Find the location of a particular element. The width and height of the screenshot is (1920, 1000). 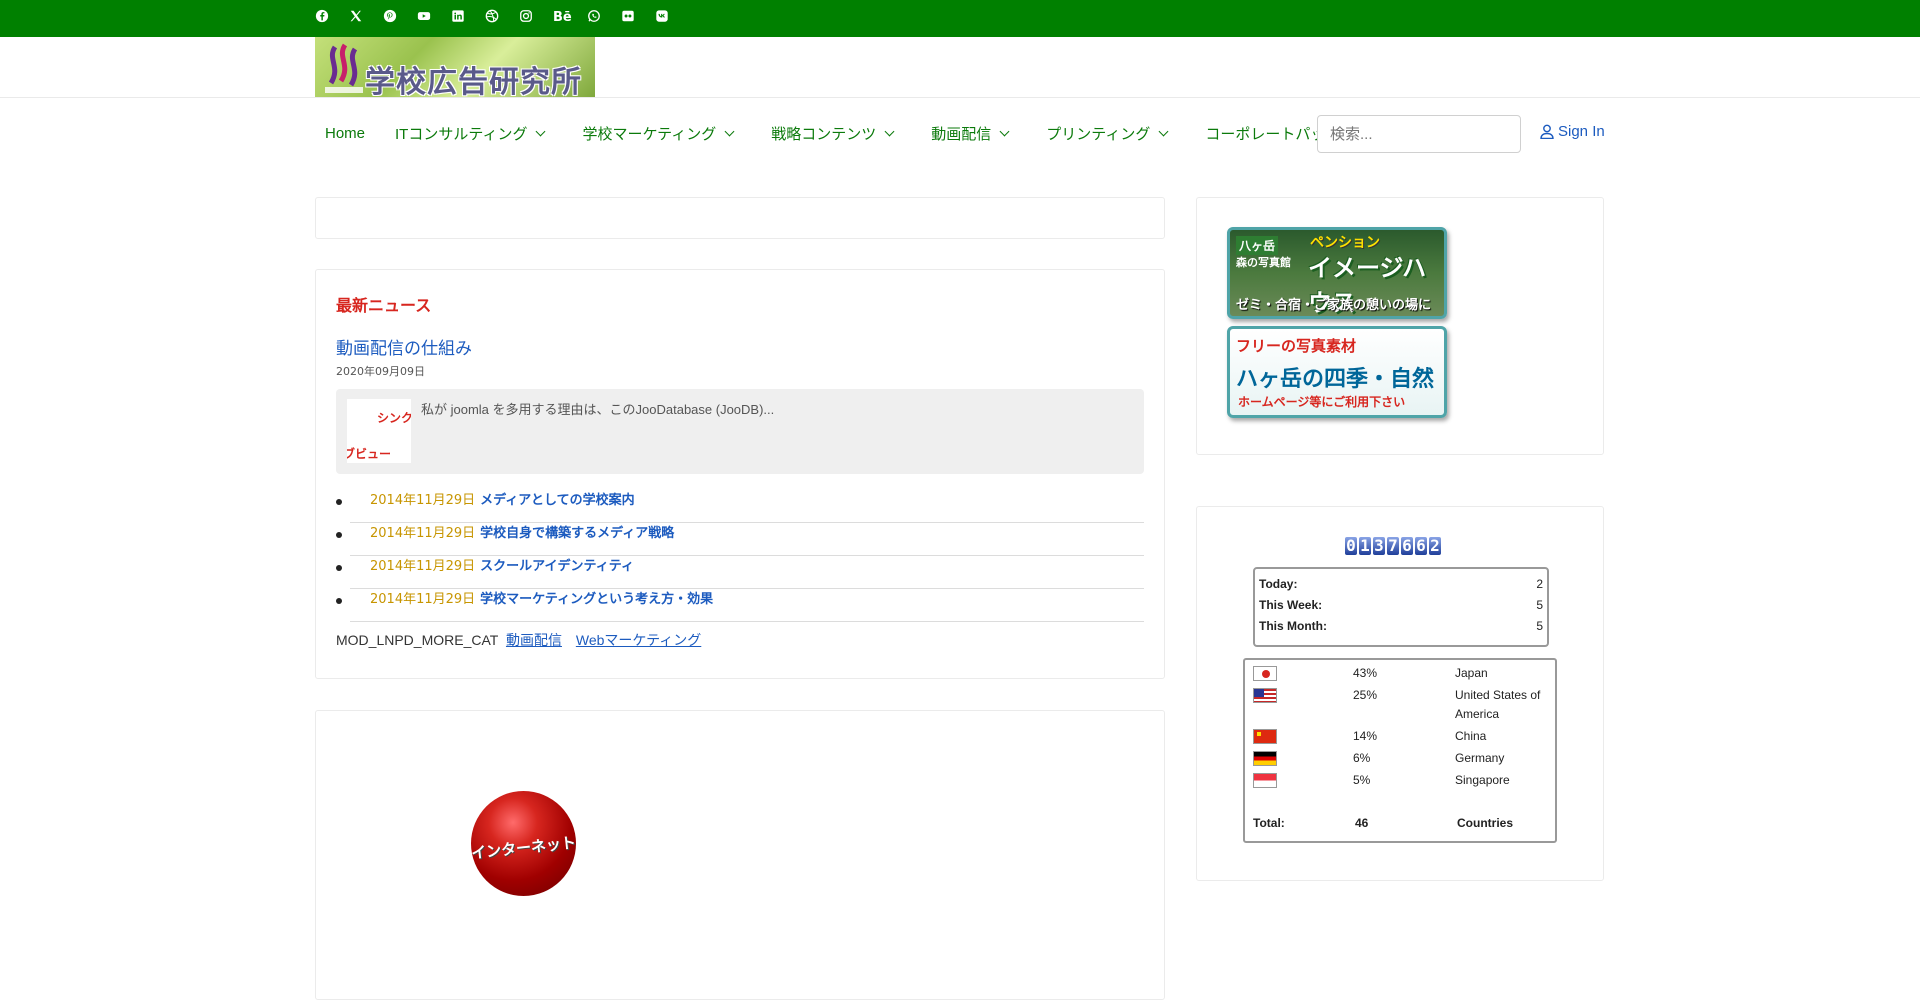

sign-in-link: Sign In is located at coordinates (1572, 131).